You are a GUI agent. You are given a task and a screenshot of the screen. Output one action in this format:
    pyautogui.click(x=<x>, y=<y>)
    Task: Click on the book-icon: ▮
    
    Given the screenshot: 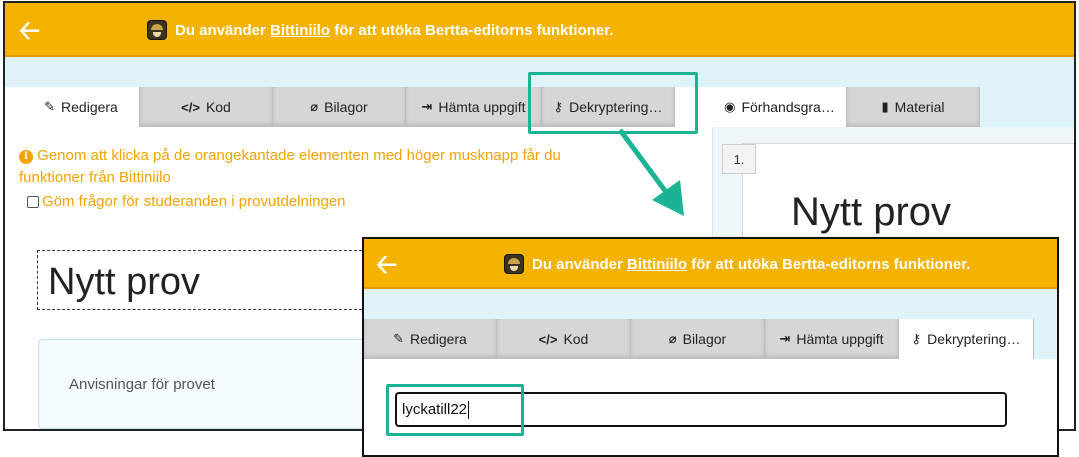 What is the action you would take?
    pyautogui.click(x=885, y=106)
    